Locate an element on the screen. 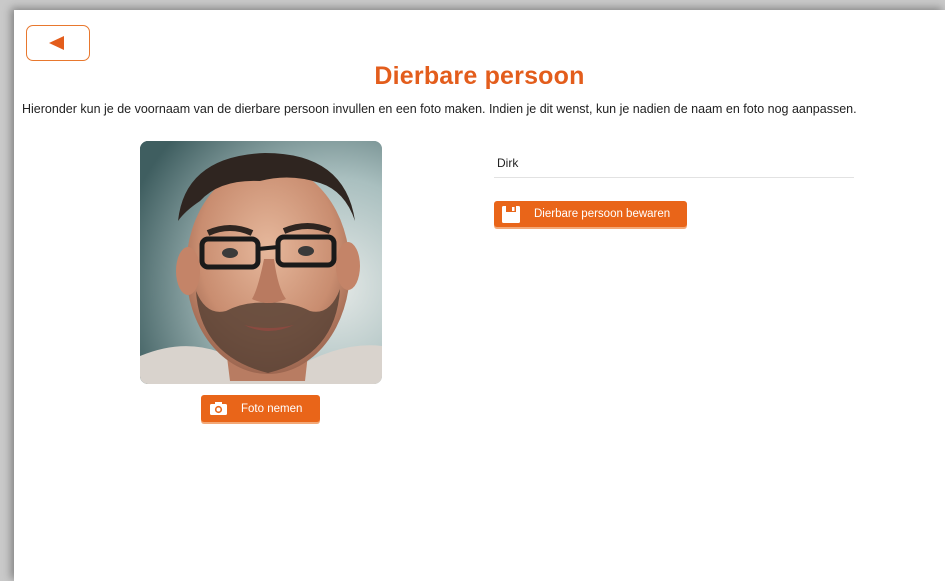  floppy-disk-icon is located at coordinates (511, 214).